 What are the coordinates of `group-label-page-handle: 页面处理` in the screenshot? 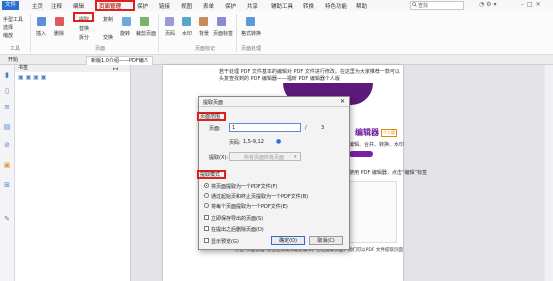 It's located at (251, 49).